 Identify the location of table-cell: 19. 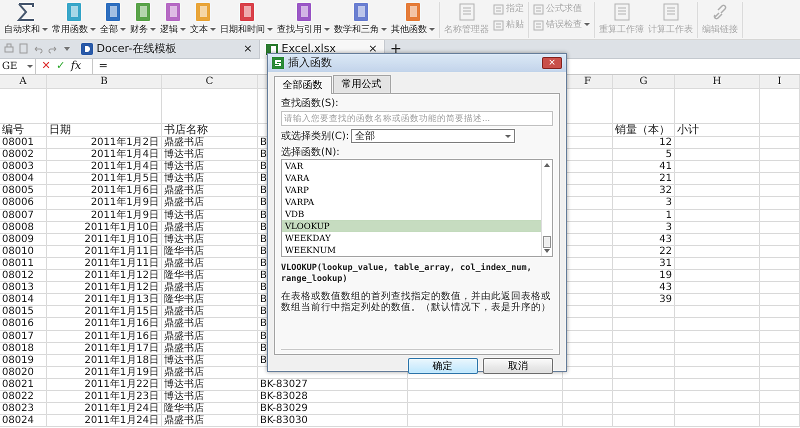
(644, 276).